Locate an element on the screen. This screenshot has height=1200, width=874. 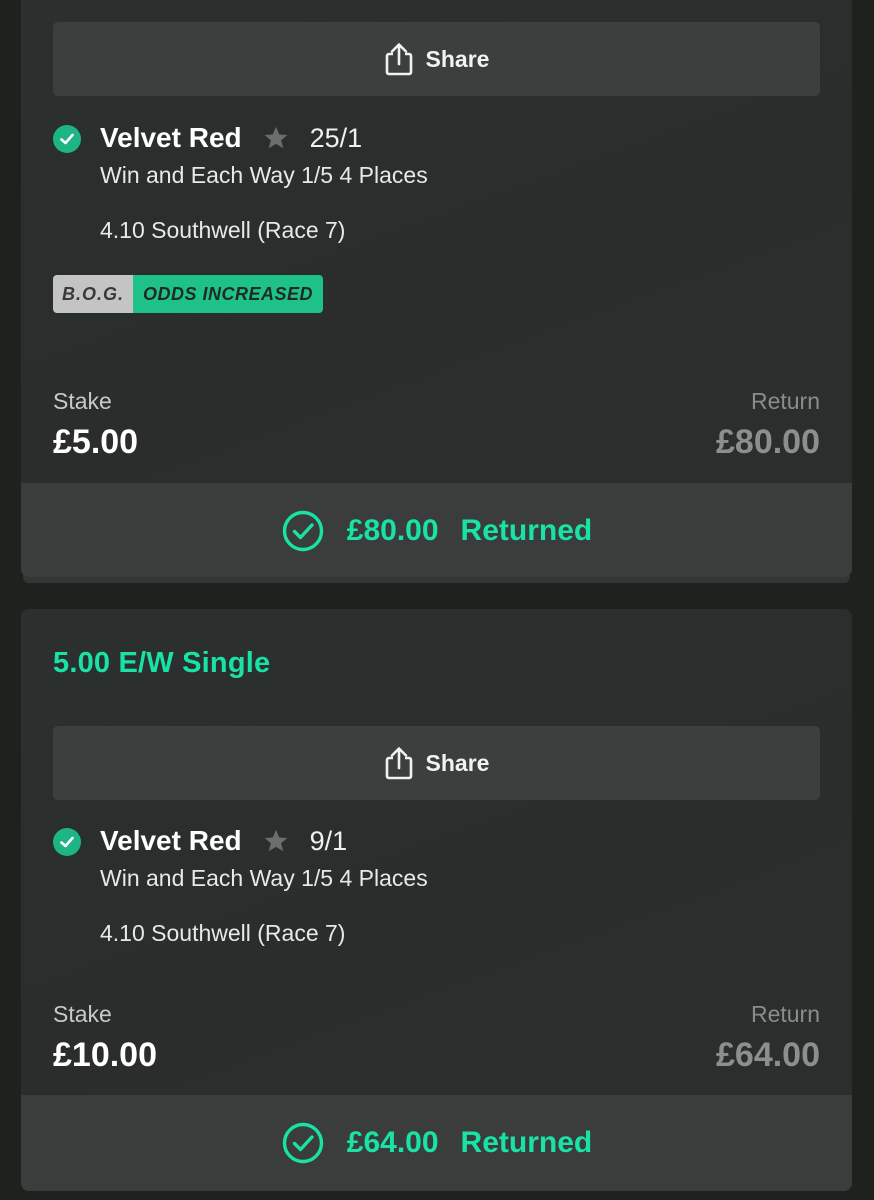
odds: 9/1 is located at coordinates (328, 840).